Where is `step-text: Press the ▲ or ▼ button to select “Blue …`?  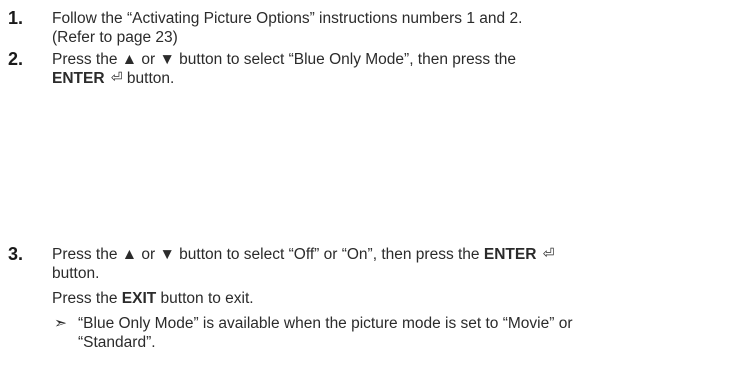
step-text: Press the ▲ or ▼ button to select “Blue … is located at coordinates (387, 69).